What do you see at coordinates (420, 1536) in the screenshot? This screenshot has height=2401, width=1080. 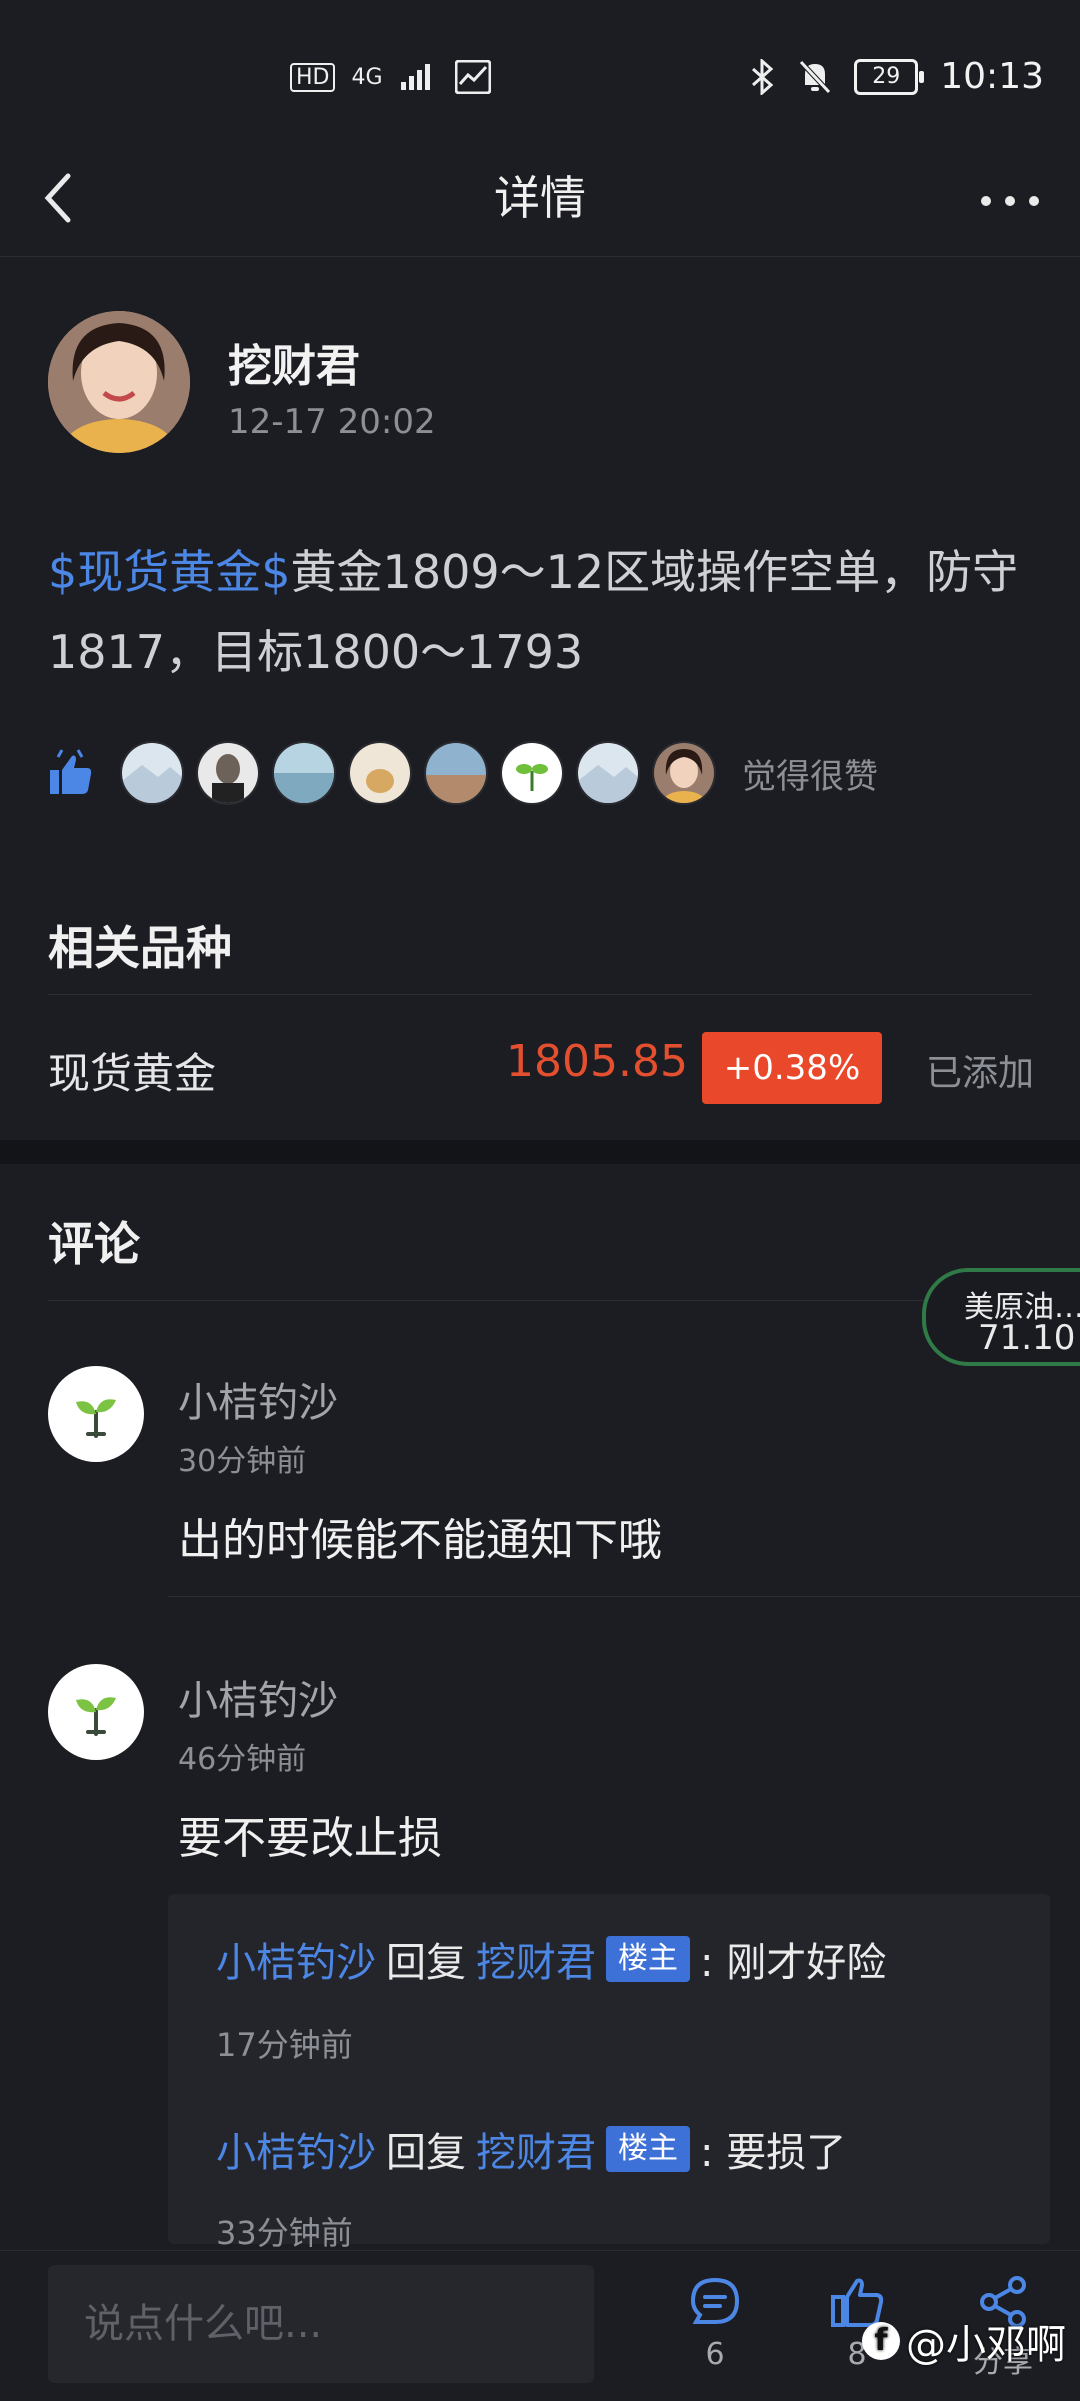 I see `comment-text: 出的时候能不能通知下哦` at bounding box center [420, 1536].